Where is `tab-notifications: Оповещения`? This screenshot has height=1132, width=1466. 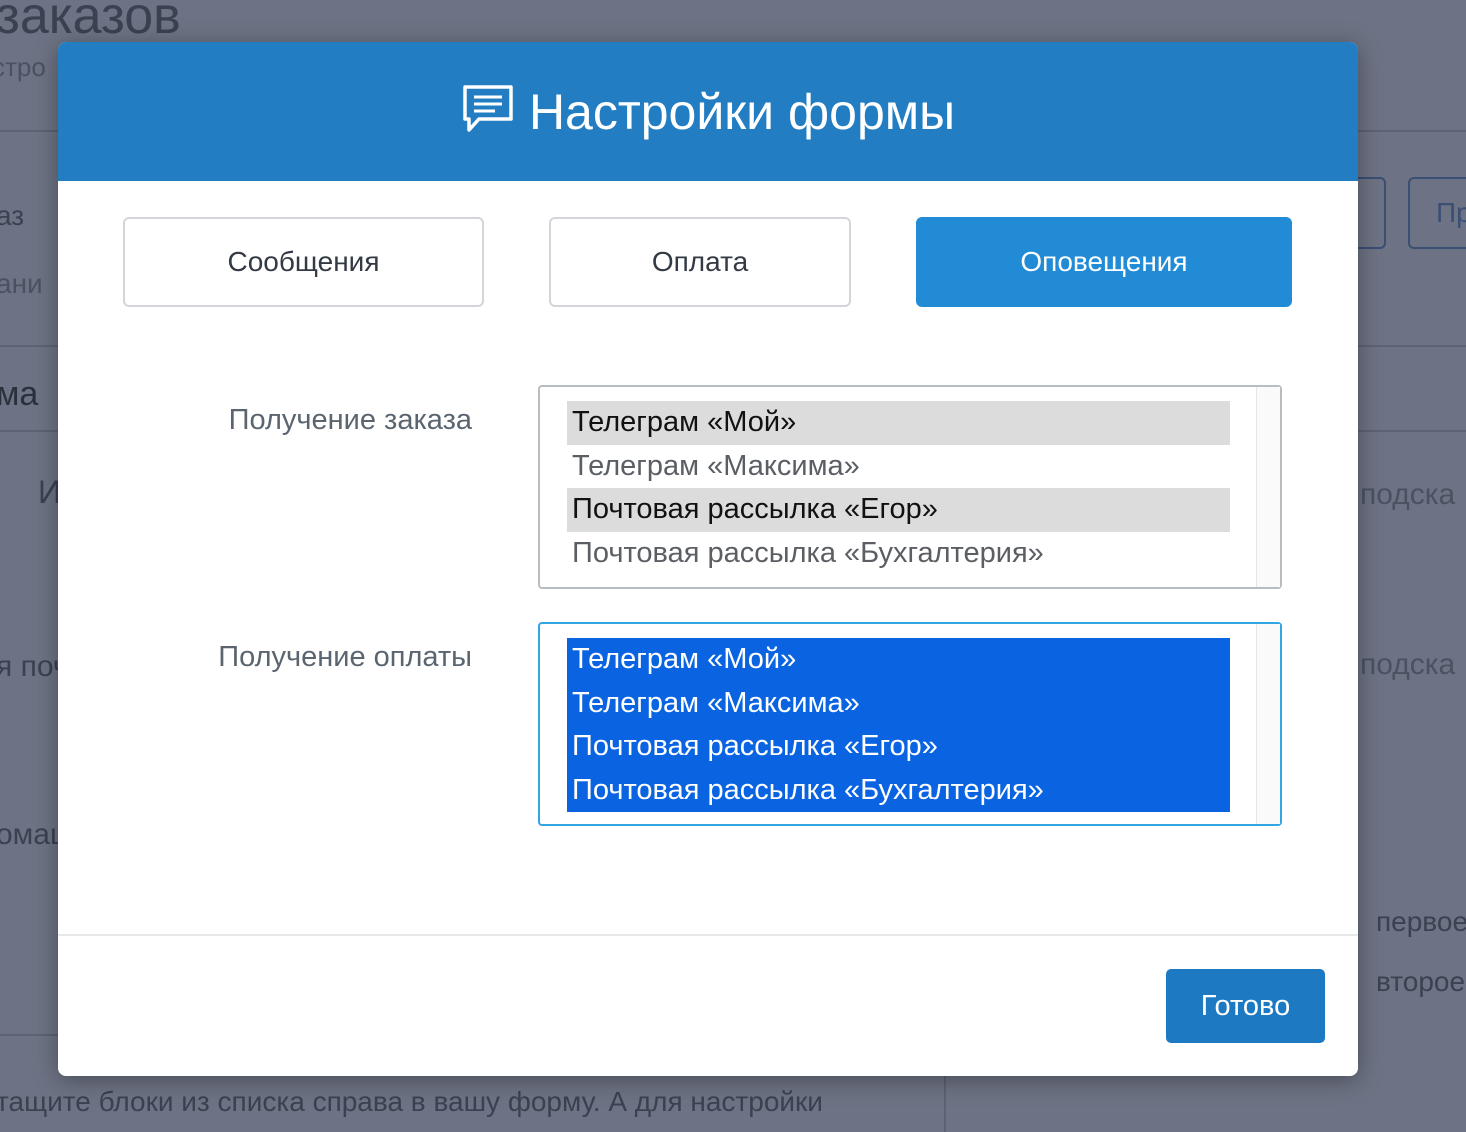 tab-notifications: Оповещения is located at coordinates (1104, 262).